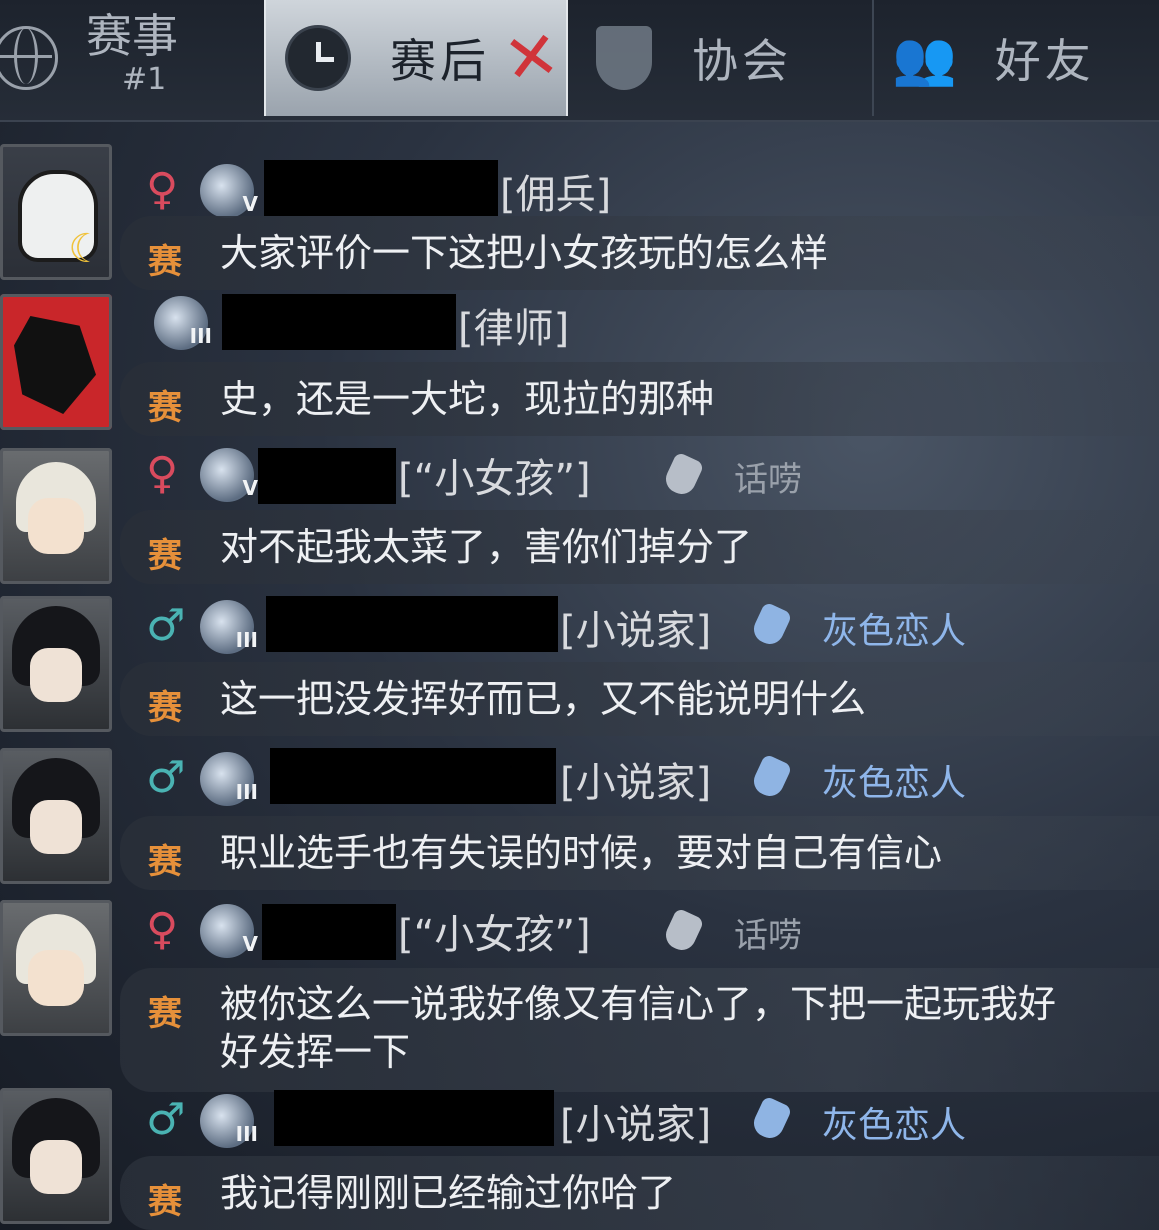 This screenshot has height=1230, width=1159. Describe the element at coordinates (624, 58) in the screenshot. I see `shield-fist-icon` at that location.